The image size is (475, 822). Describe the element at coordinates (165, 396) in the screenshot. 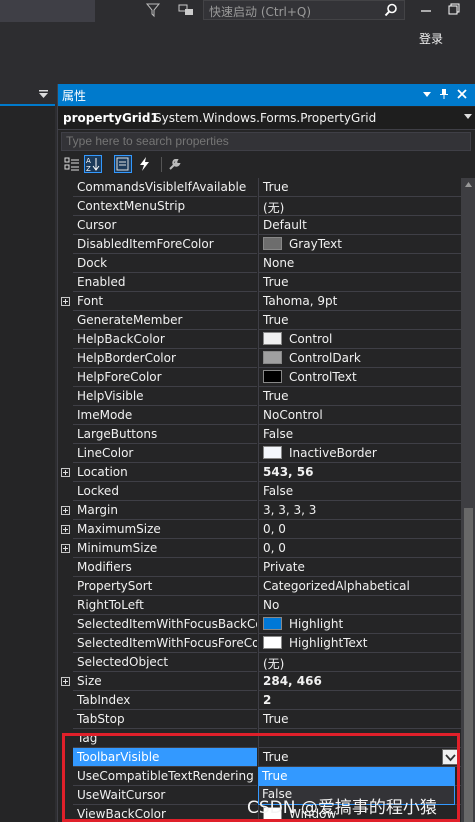

I see `property-name: HelpVisible` at that location.